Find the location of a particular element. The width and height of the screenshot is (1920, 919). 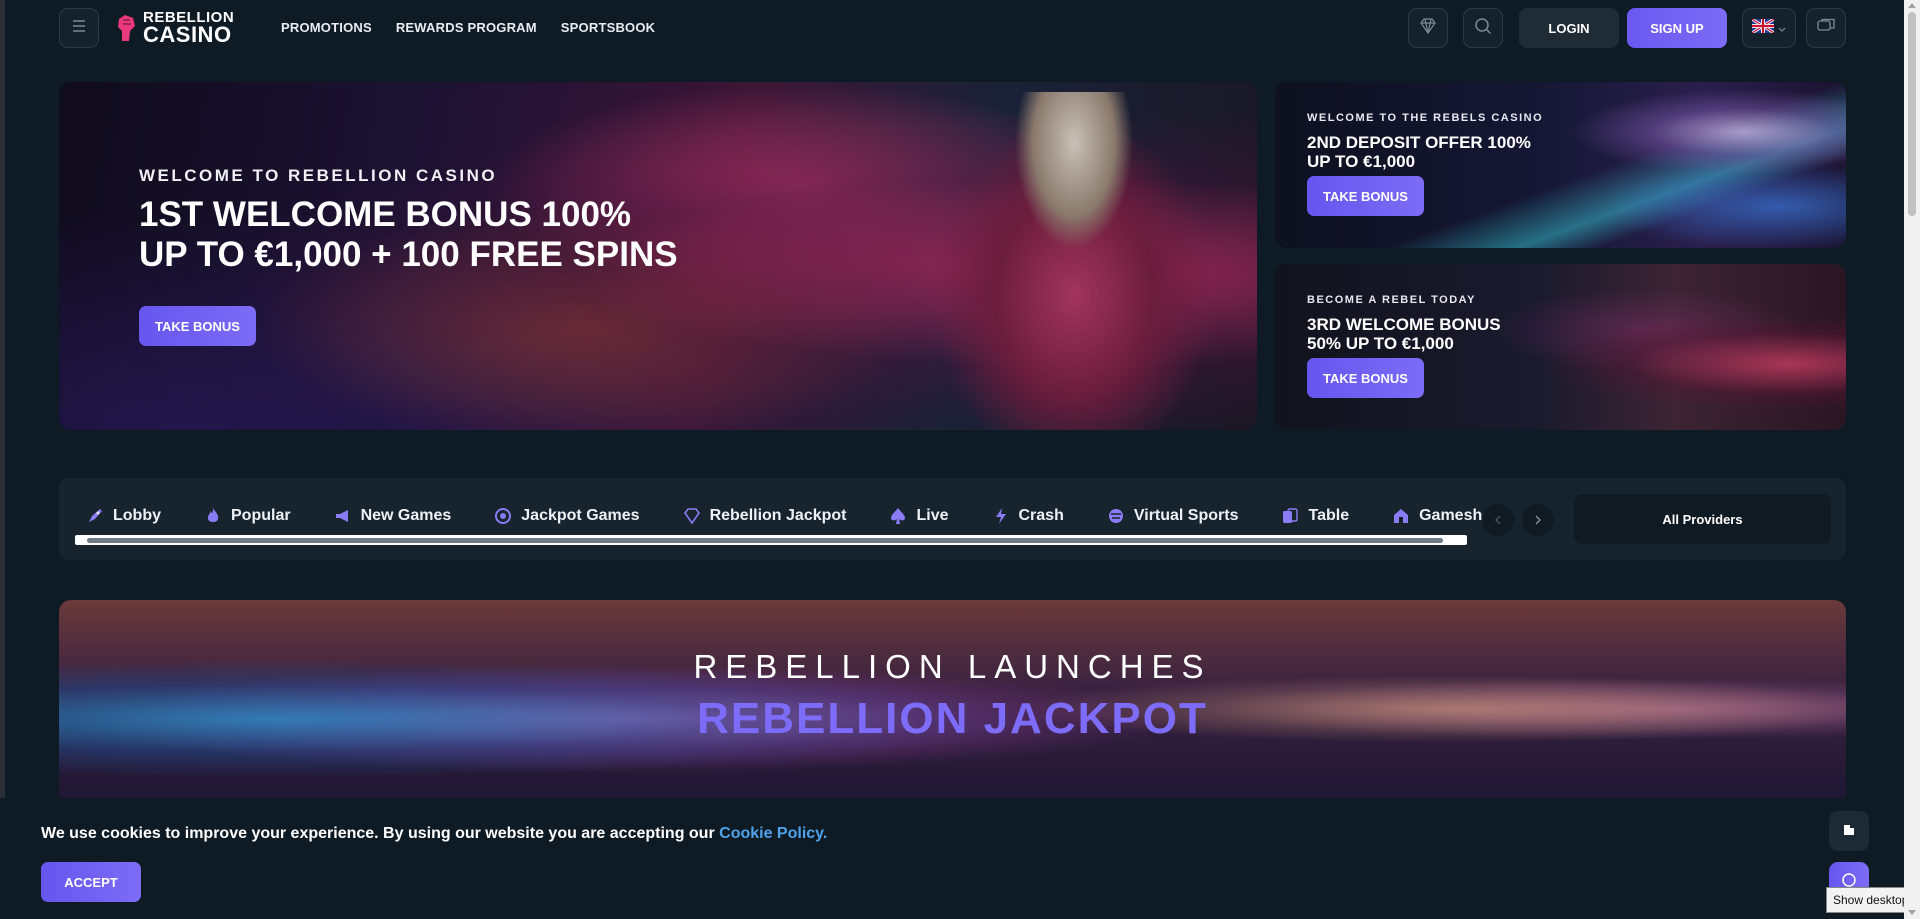

floating-tool-button is located at coordinates (1849, 831).